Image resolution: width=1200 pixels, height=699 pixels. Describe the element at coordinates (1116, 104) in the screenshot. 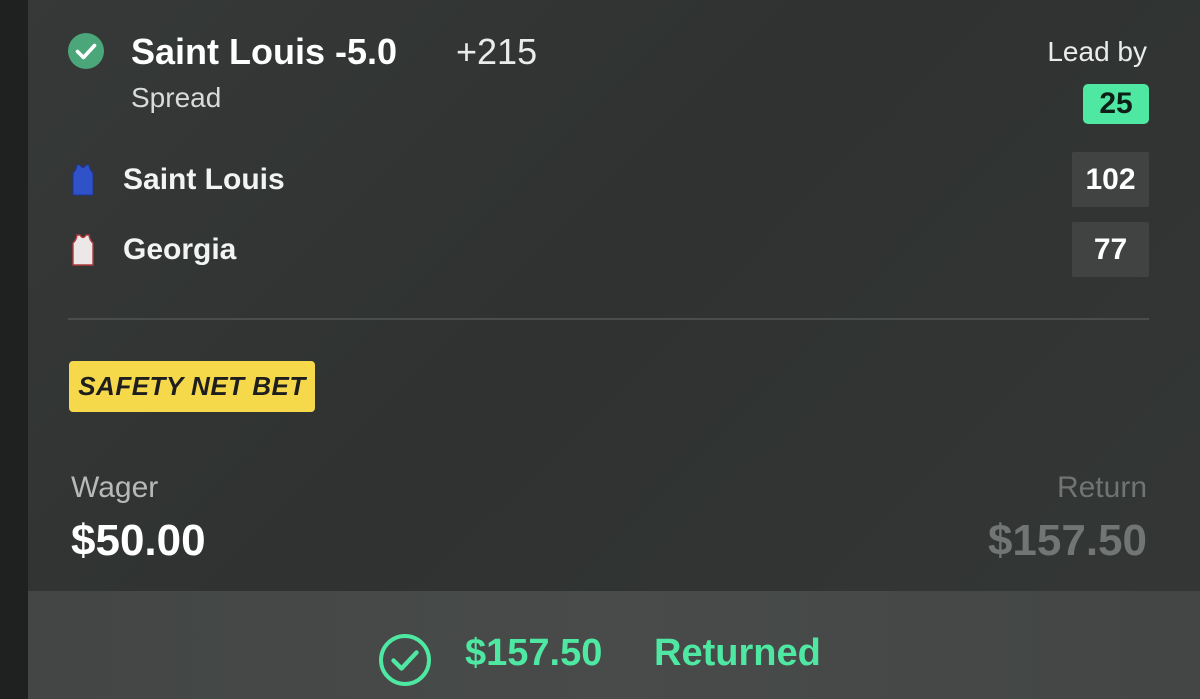

I see `lead-value-badge: 25` at that location.